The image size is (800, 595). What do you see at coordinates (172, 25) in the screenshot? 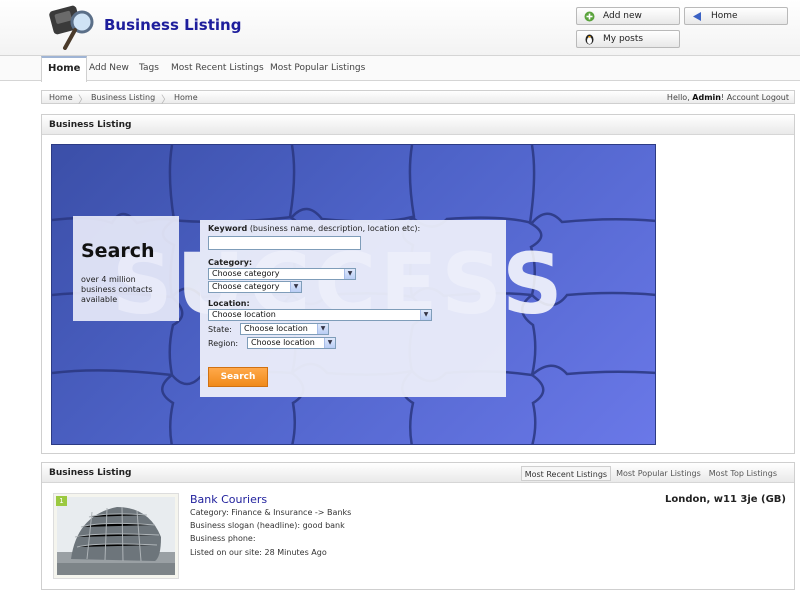
I see `site-title: Business Listing` at bounding box center [172, 25].